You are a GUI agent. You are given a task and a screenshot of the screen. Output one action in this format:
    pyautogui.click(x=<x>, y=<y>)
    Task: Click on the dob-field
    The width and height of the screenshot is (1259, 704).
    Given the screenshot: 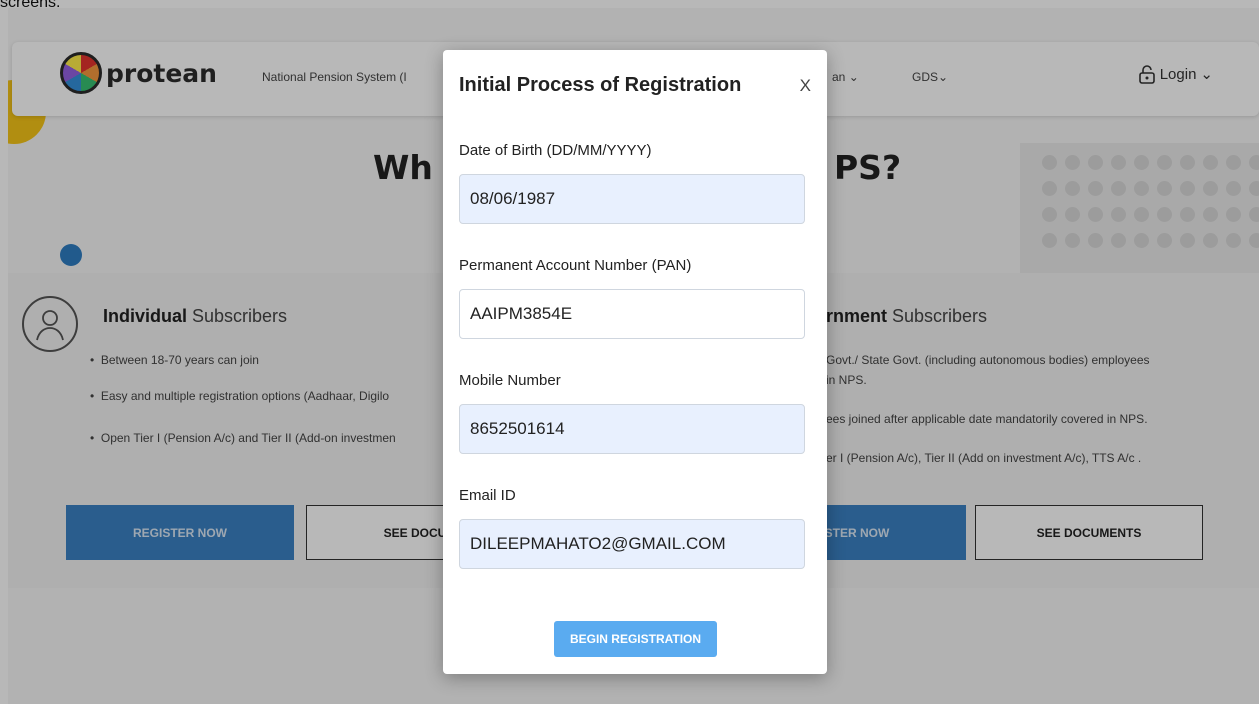 What is the action you would take?
    pyautogui.click(x=632, y=199)
    